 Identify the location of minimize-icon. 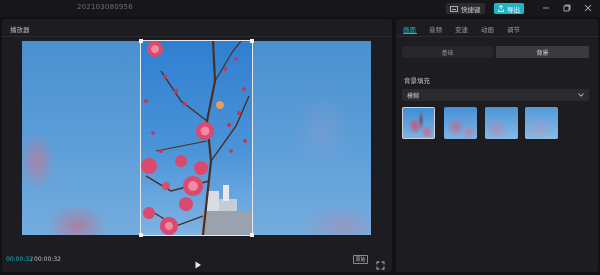
(546, 8).